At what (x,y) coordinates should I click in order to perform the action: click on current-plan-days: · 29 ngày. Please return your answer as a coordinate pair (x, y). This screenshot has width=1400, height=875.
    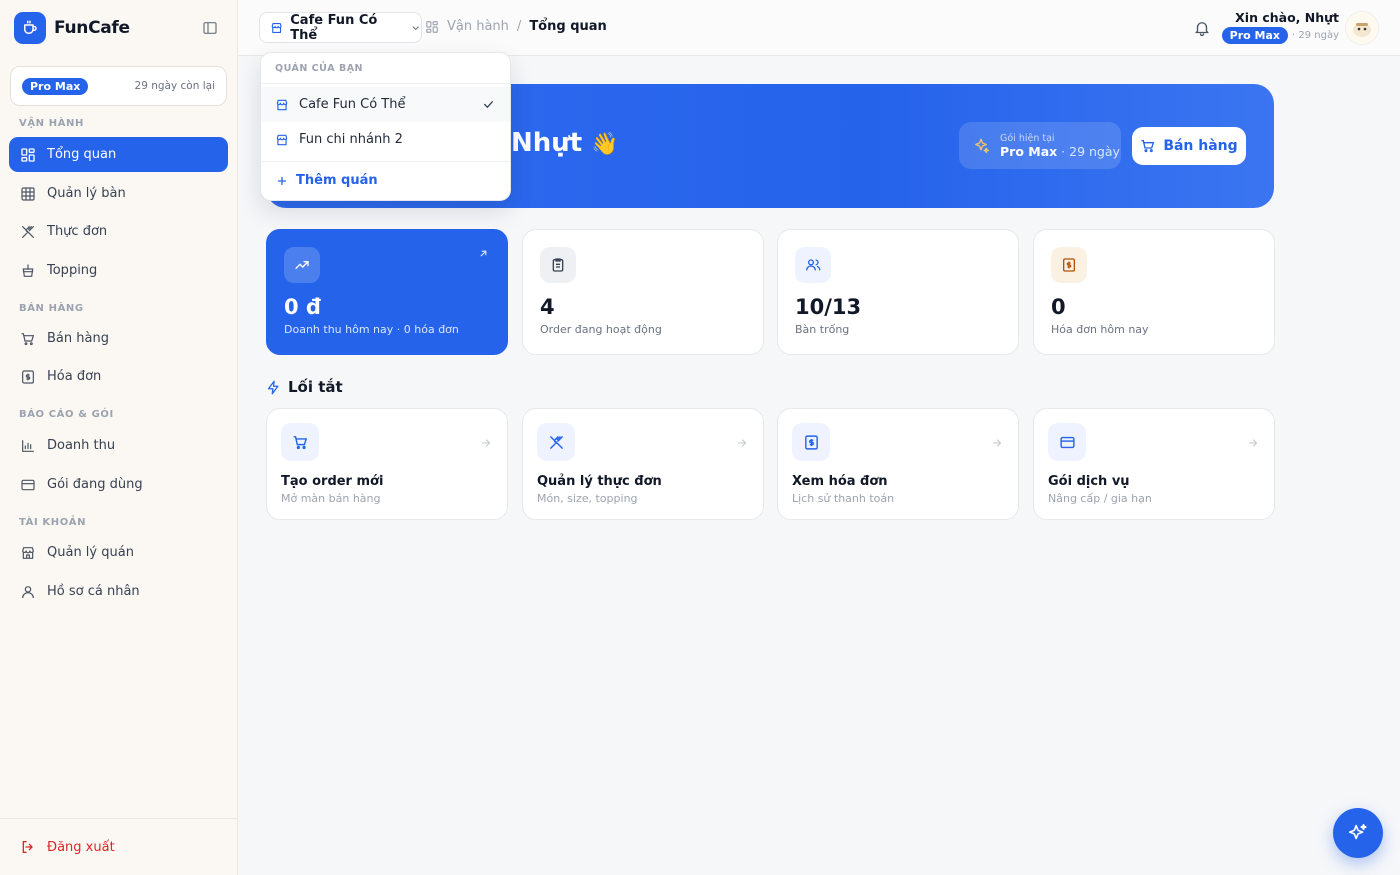
    Looking at the image, I should click on (1088, 151).